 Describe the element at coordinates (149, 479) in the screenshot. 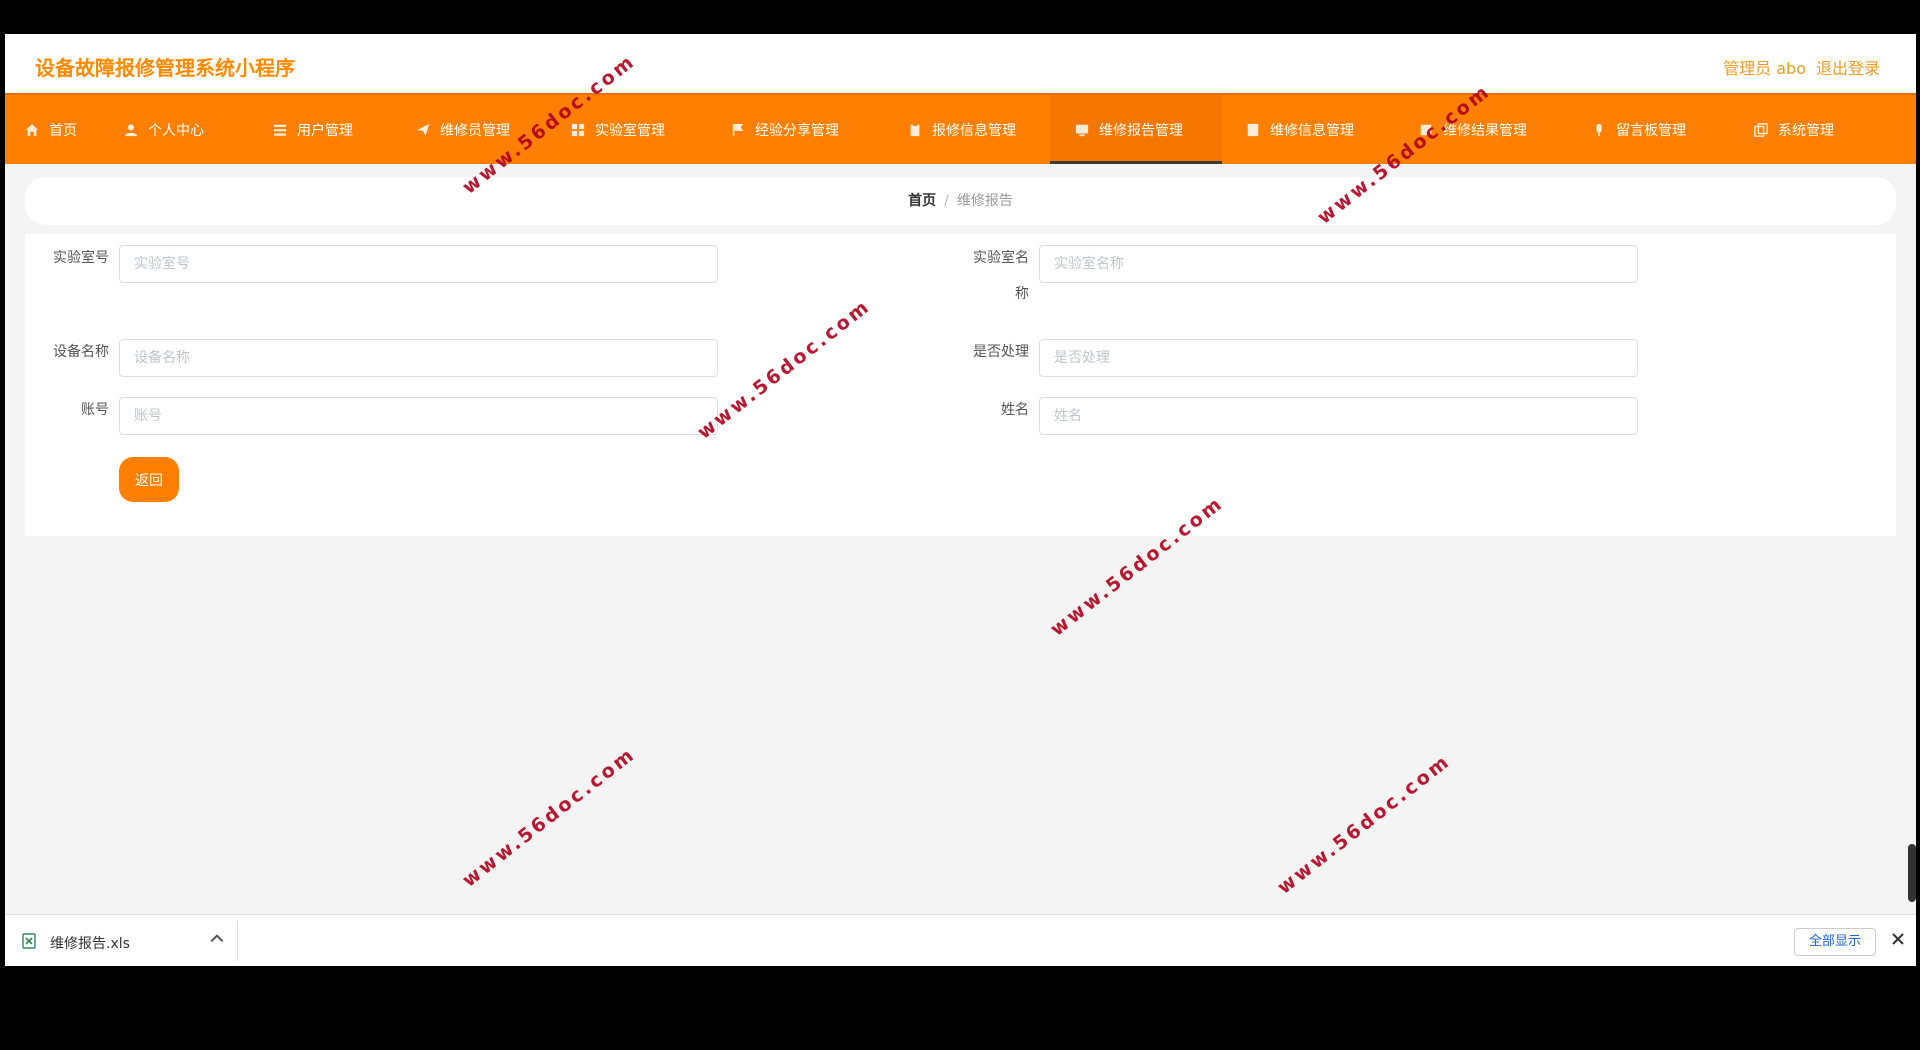

I see `back-button: 返回` at that location.